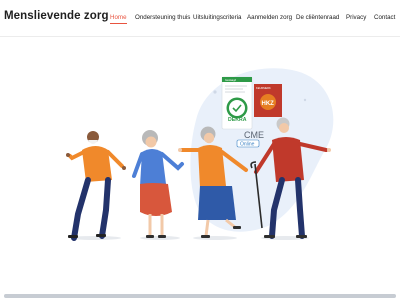  I want to click on nav-item-privacy: Privacy, so click(356, 17).